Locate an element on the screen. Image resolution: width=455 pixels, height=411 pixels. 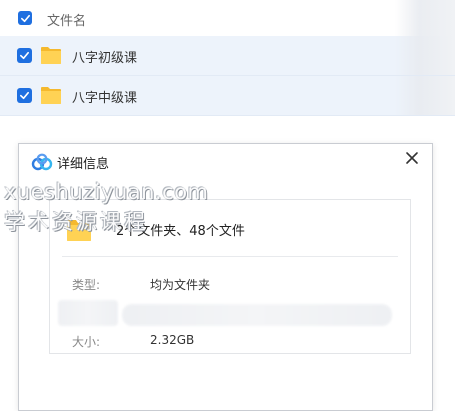
baidu-netdisk-logo-icon is located at coordinates (42, 162).